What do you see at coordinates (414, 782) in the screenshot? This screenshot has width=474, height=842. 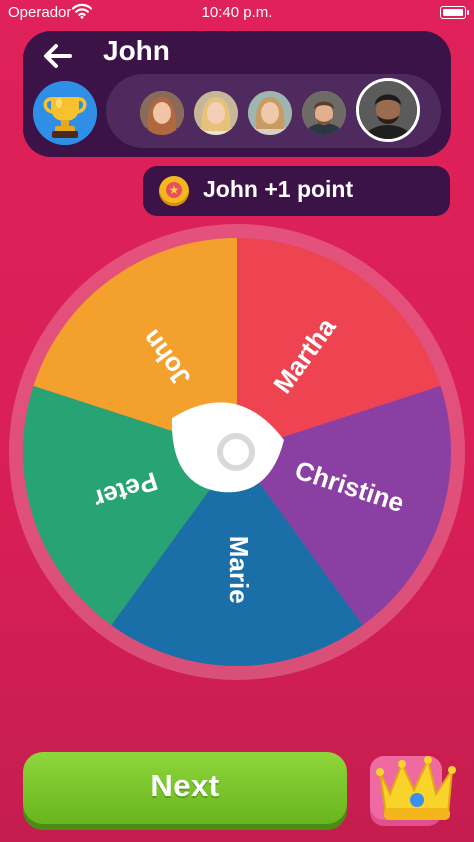 I see `crown-button` at bounding box center [414, 782].